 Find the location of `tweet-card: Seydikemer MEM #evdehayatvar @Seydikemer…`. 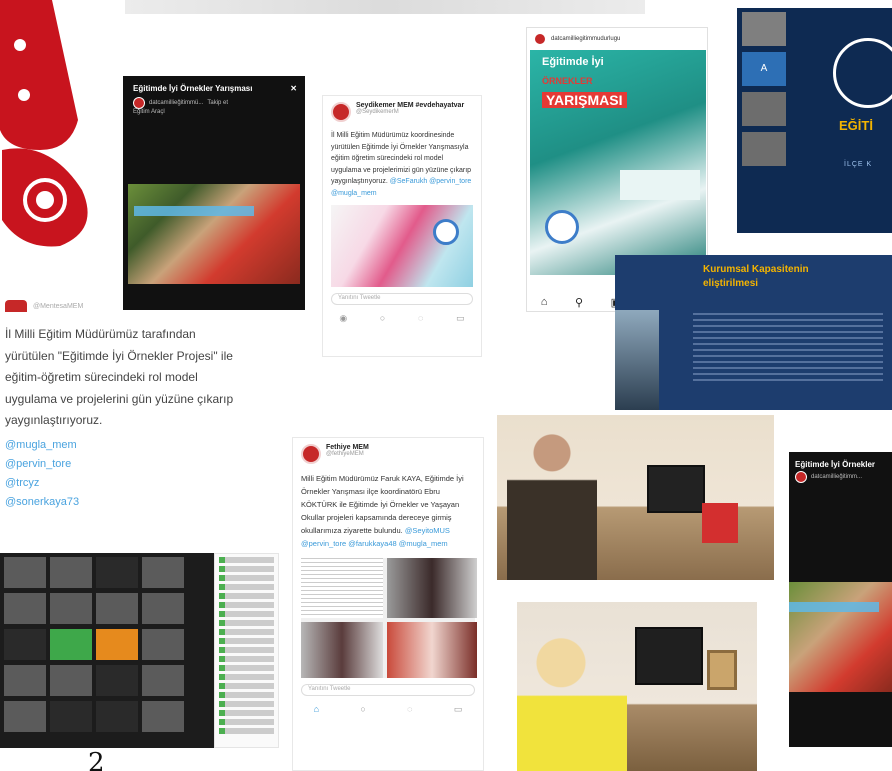

tweet-card: Seydikemer MEM #evdehayatvar @Seydikemer… is located at coordinates (402, 226).